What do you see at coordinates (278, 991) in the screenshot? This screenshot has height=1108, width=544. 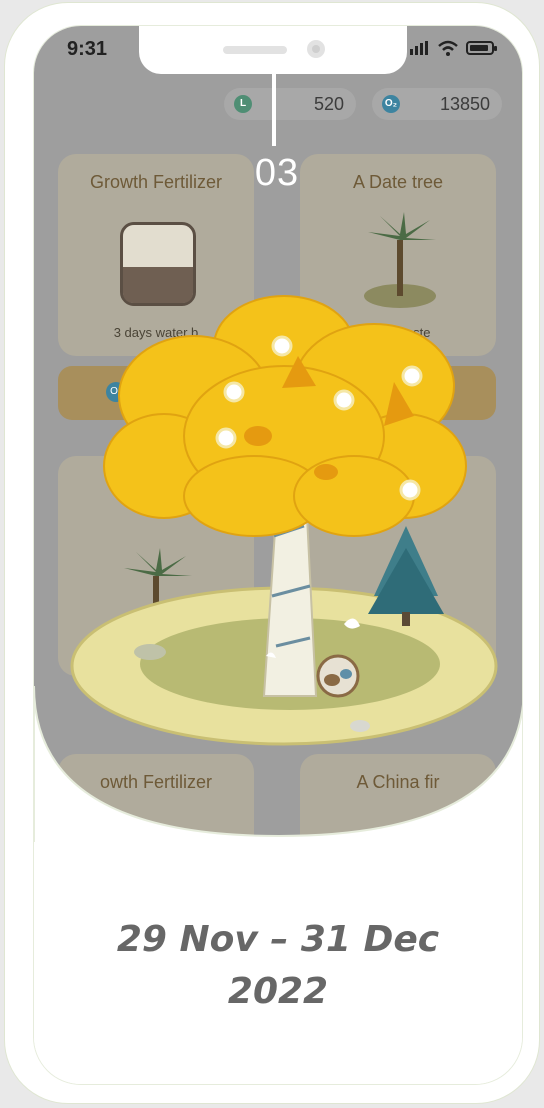 I see `date-line-2: 2022` at bounding box center [278, 991].